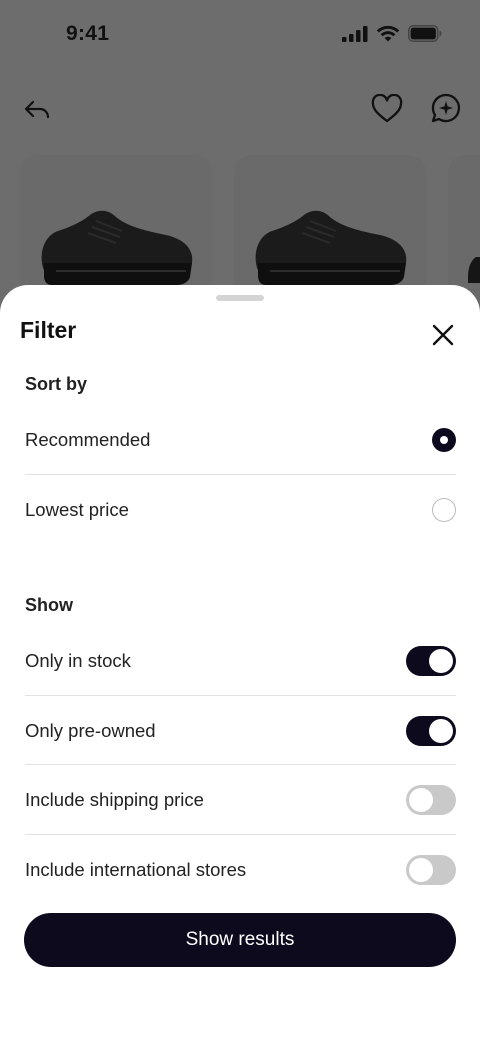  Describe the element at coordinates (90, 730) in the screenshot. I see `toggle-label: Only pre-owned` at that location.